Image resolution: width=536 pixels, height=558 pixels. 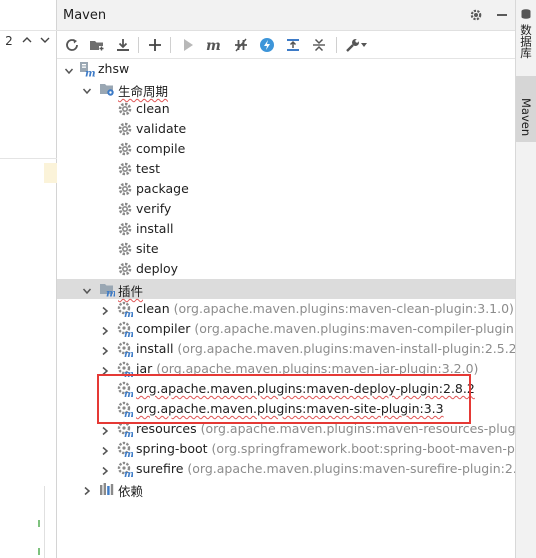 I want to click on chevron-up-icon, so click(x=27, y=41).